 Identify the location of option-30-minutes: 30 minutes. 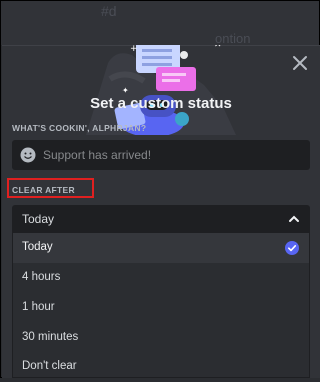
(161, 338).